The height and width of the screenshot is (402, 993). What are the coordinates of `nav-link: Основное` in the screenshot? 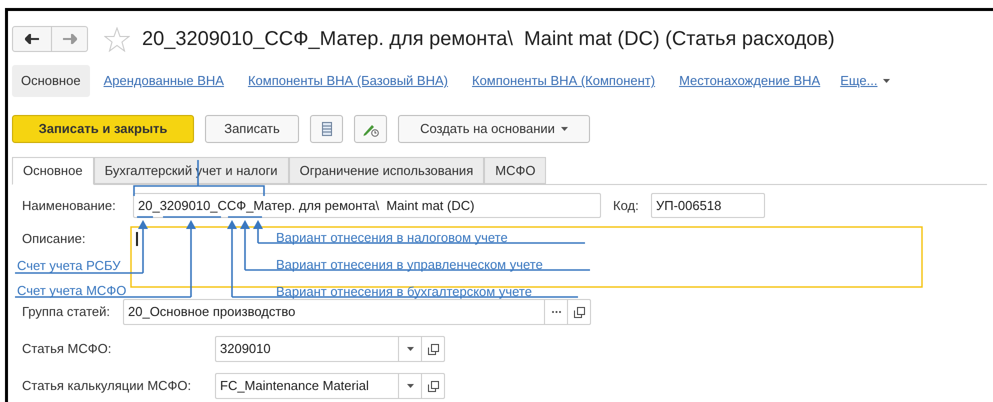 It's located at (51, 81).